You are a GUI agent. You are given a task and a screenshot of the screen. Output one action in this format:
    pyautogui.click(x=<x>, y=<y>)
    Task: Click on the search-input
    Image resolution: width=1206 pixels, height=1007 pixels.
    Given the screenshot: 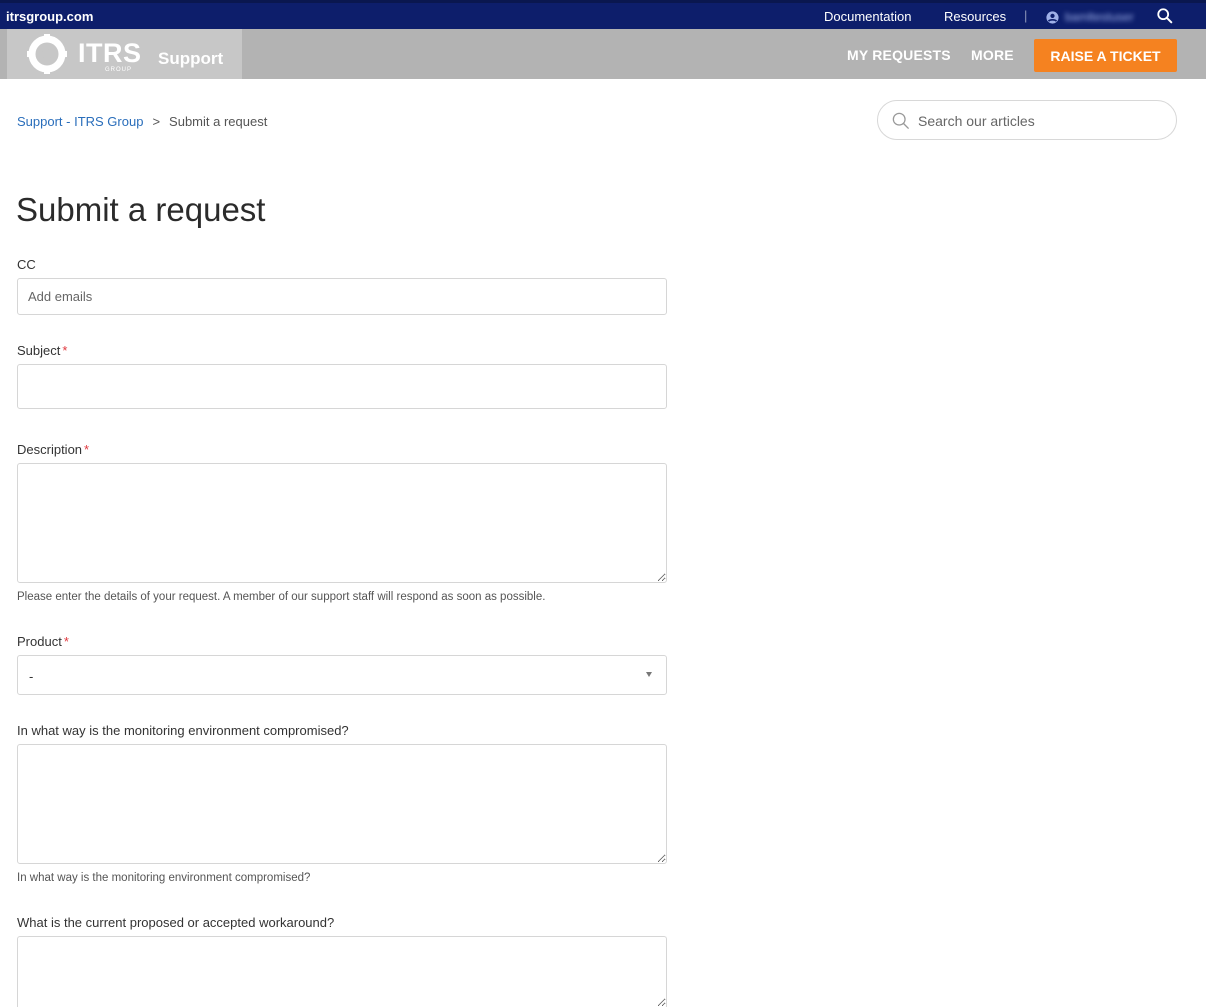 What is the action you would take?
    pyautogui.click(x=1038, y=121)
    